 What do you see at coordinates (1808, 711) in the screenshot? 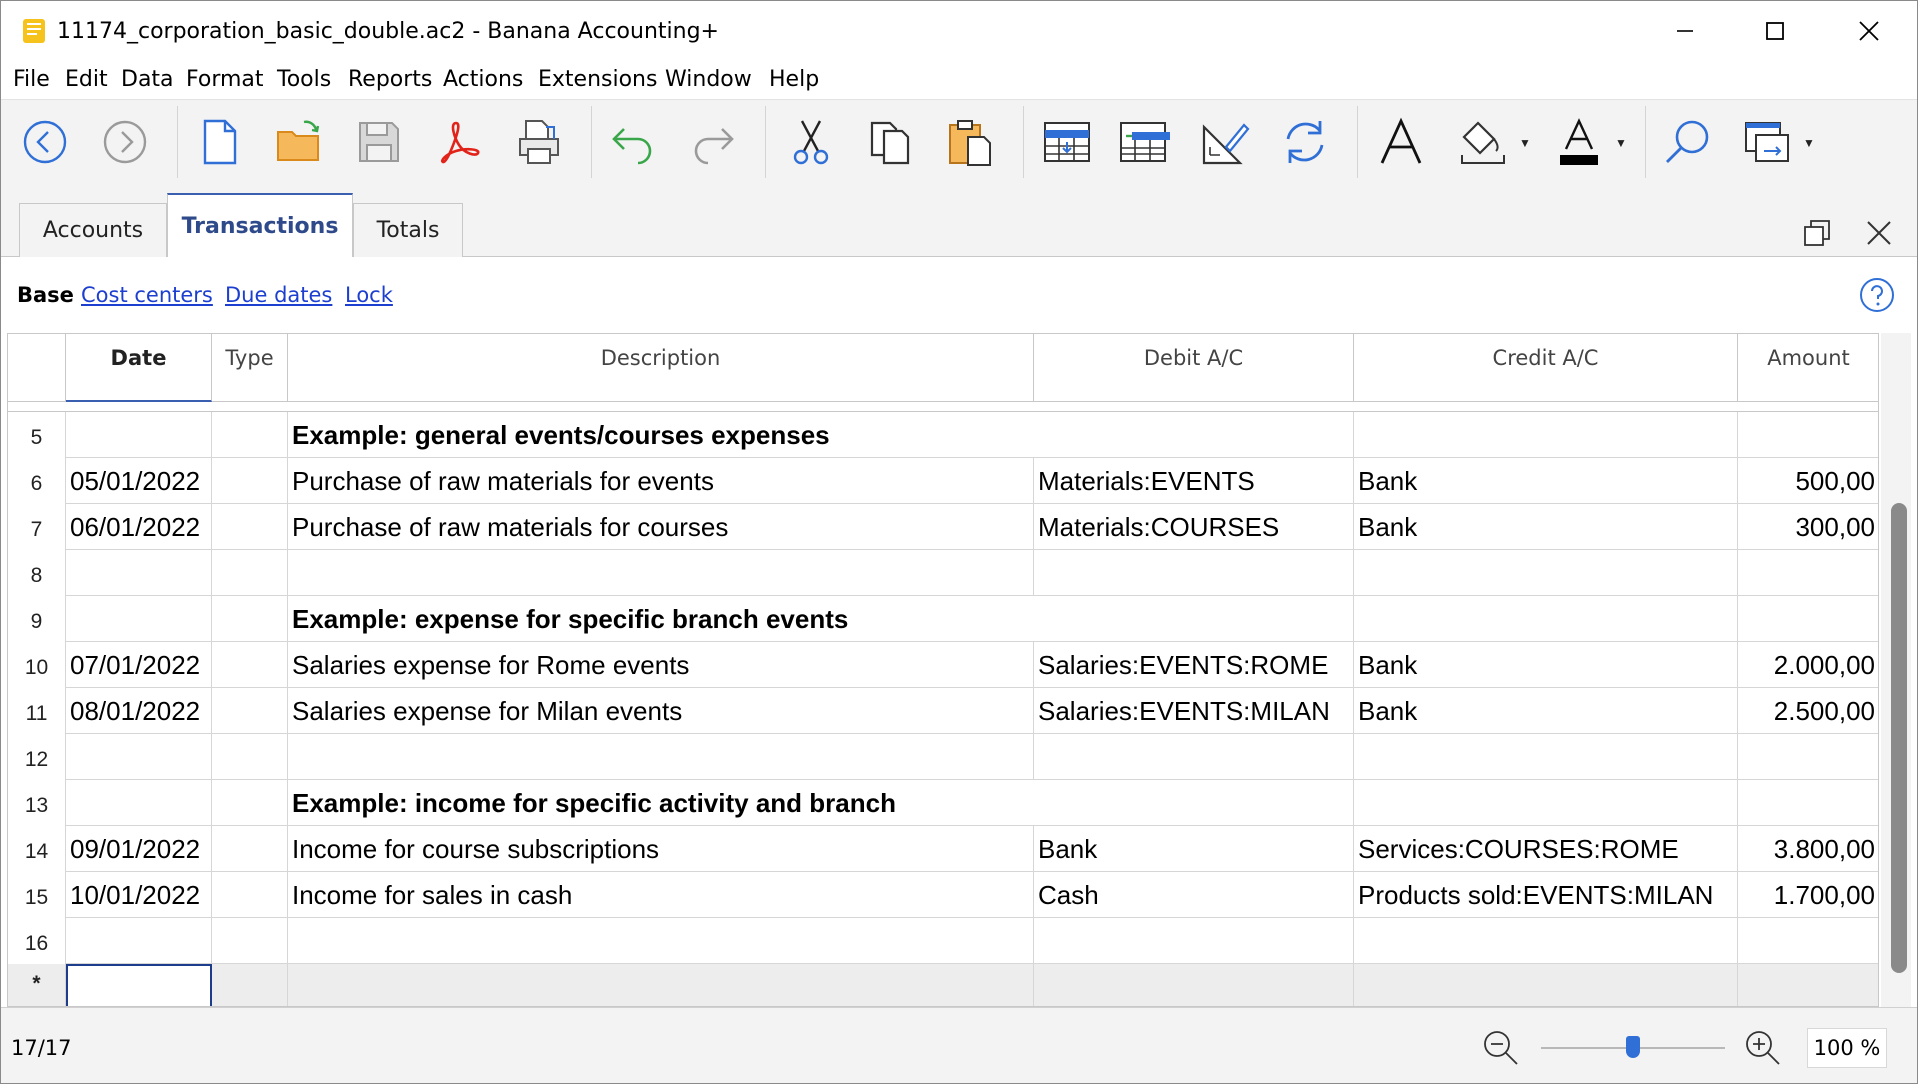
I see `cell-amount: 2.500,00` at bounding box center [1808, 711].